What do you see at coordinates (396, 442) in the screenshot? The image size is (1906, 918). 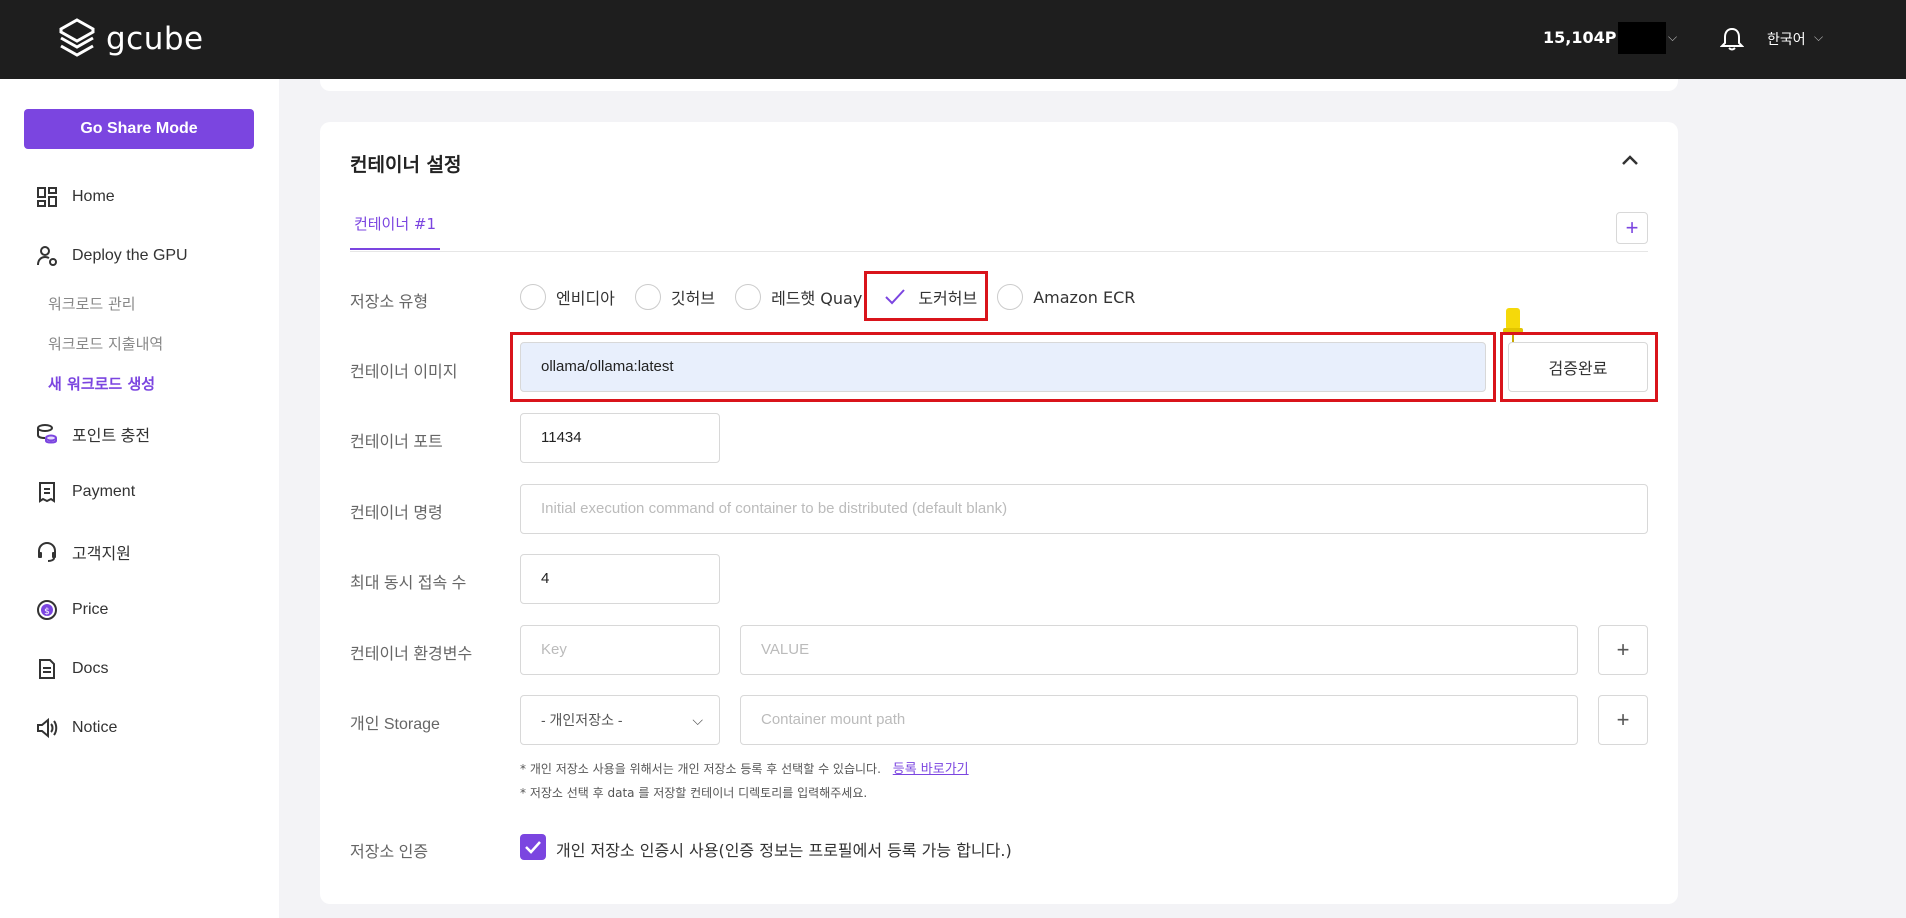 I see `container-port-label: 컨테이너 포트` at bounding box center [396, 442].